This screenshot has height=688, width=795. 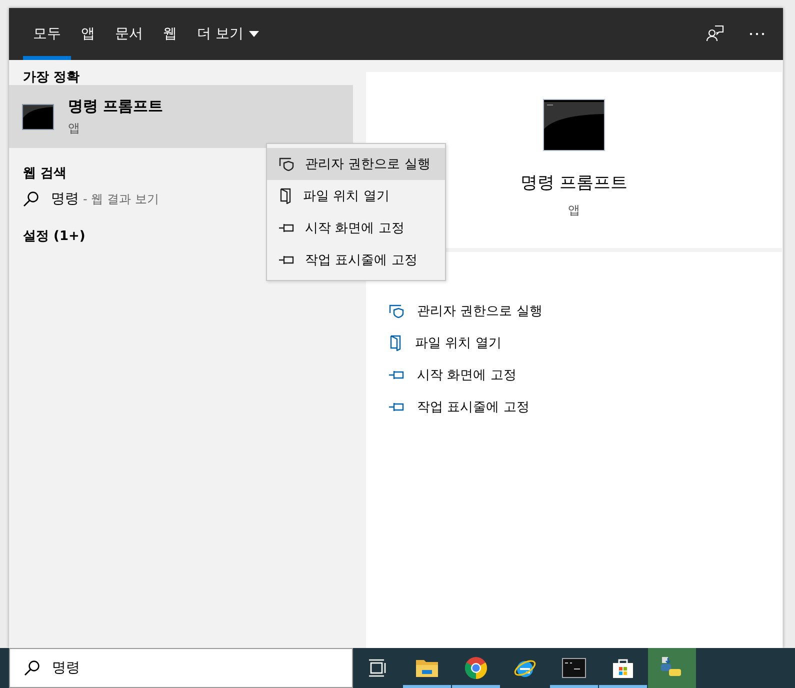 What do you see at coordinates (74, 128) in the screenshot?
I see `result-subtitle: 앱` at bounding box center [74, 128].